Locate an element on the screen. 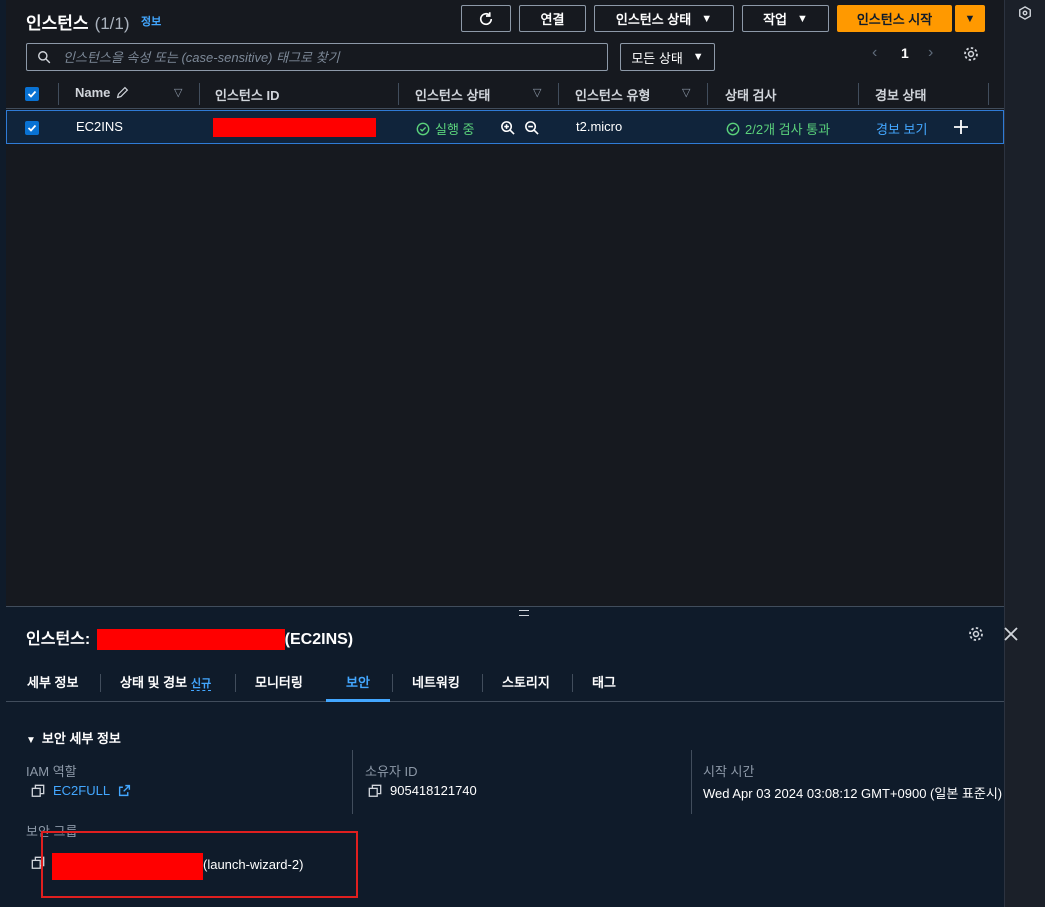 This screenshot has height=907, width=1045. details-tabs: 세부 정보 상태 및 경보 신규 모니터링 보안 네트워킹 스토리지 태그 is located at coordinates (505, 682).